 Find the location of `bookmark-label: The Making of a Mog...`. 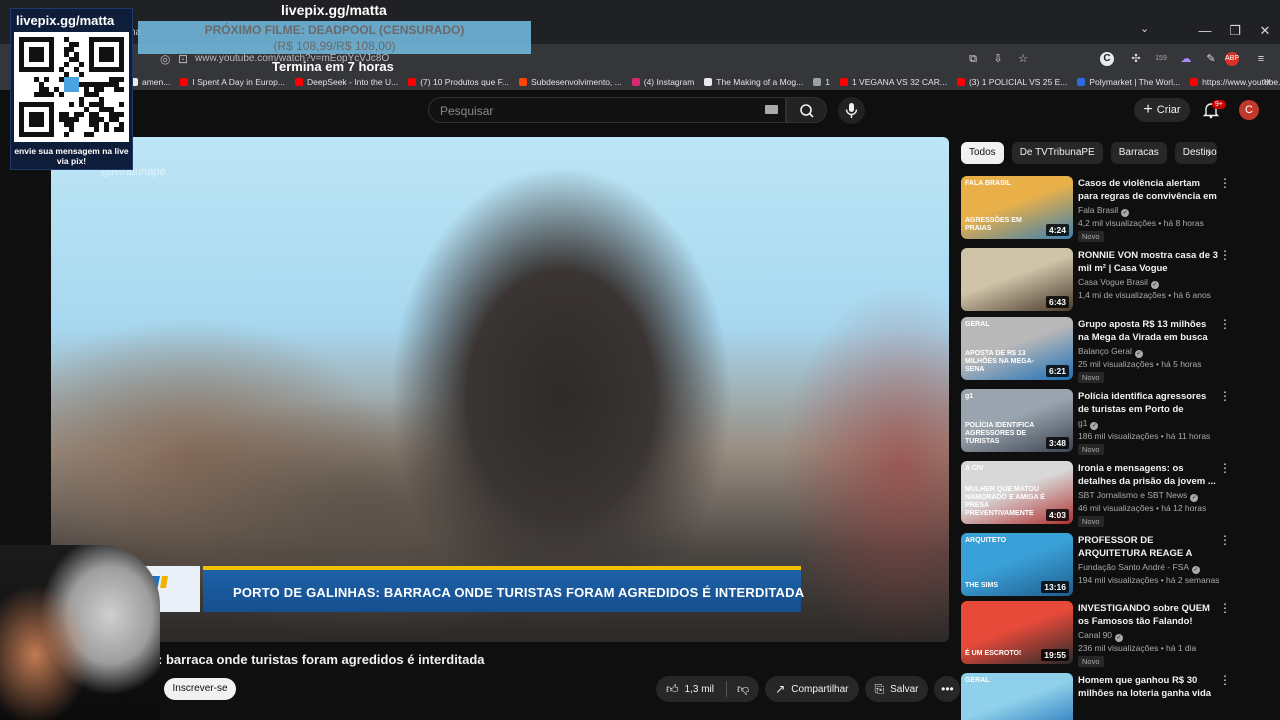

bookmark-label: The Making of a Mog... is located at coordinates (760, 82).